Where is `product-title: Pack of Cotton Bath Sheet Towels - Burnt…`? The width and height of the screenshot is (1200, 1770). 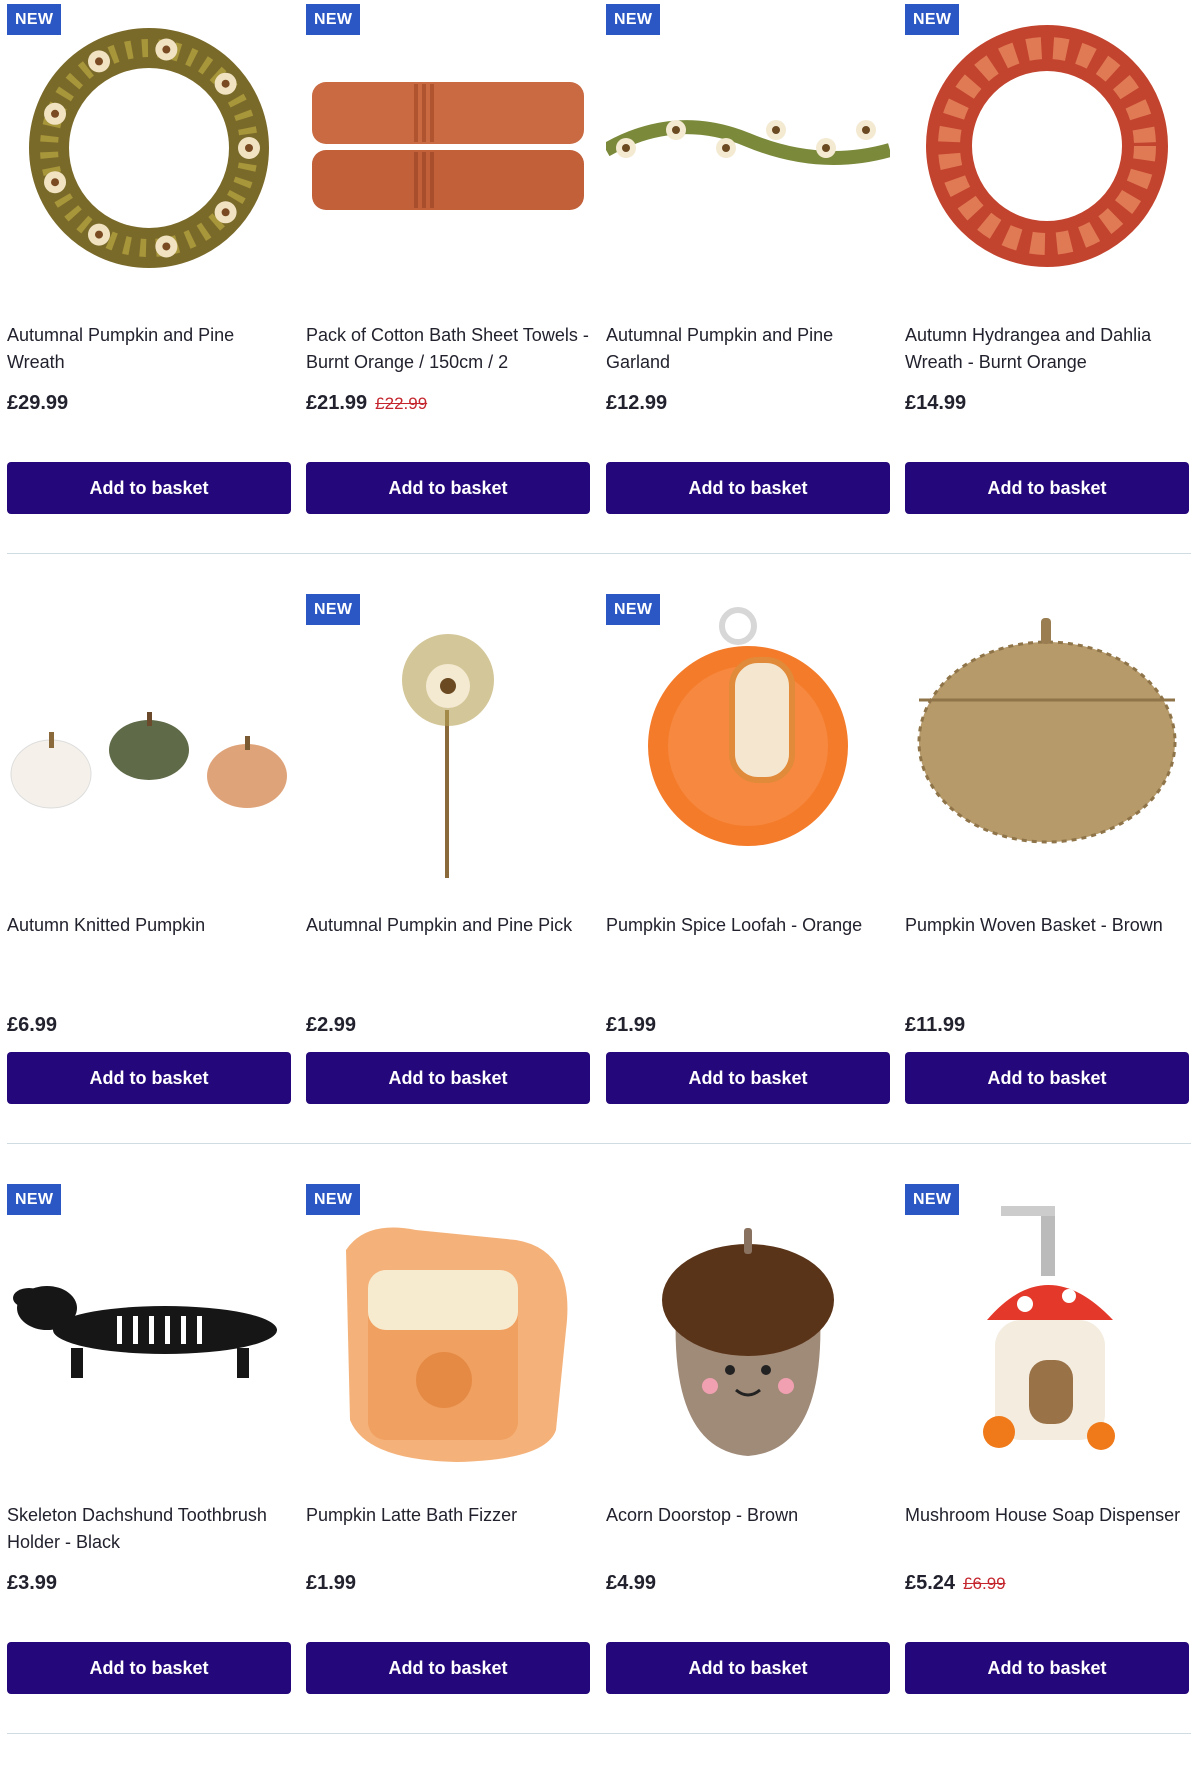
product-title: Pack of Cotton Bath Sheet Towels - Burnt… is located at coordinates (448, 349).